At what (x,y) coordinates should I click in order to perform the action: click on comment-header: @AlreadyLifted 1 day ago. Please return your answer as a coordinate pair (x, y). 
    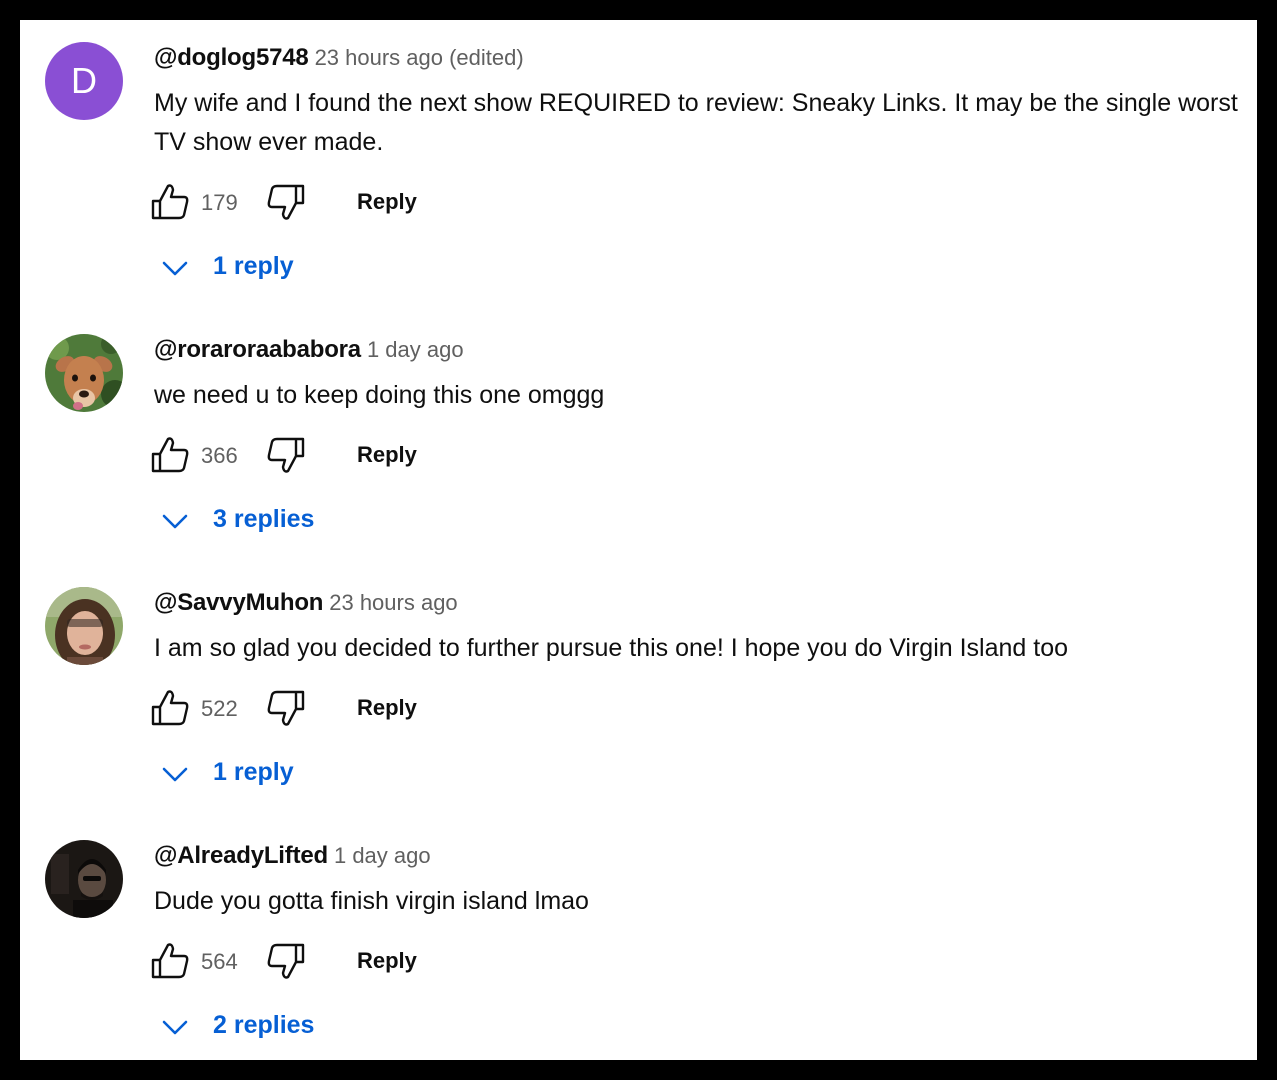
    Looking at the image, I should click on (292, 856).